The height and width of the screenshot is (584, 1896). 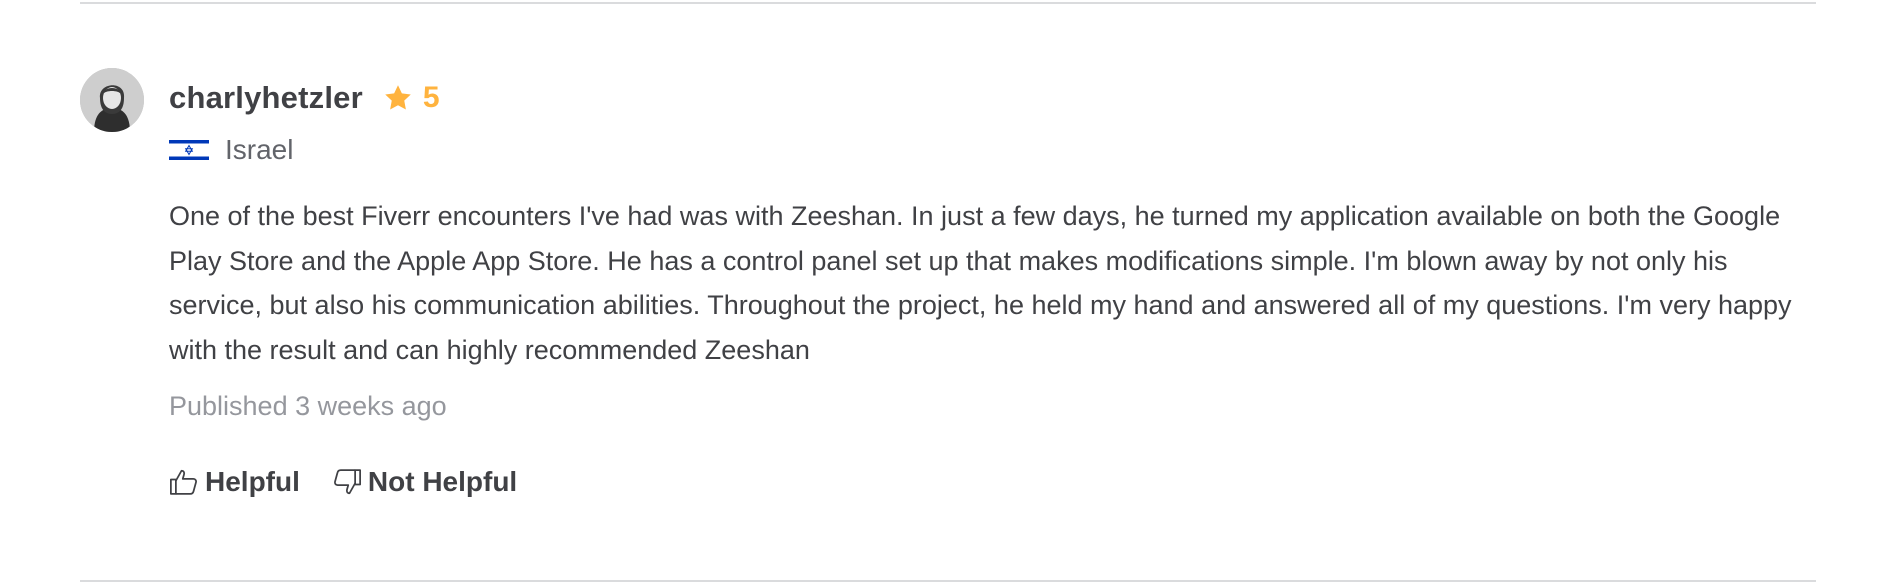 I want to click on thumbs-down-icon, so click(x=347, y=482).